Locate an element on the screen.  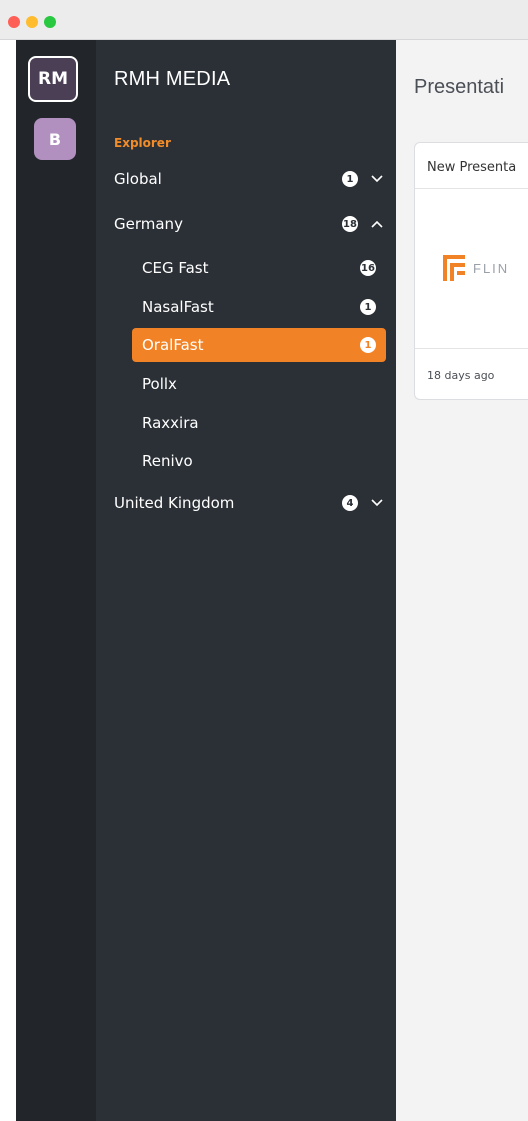
org-title: RMH MEDIA is located at coordinates (172, 79).